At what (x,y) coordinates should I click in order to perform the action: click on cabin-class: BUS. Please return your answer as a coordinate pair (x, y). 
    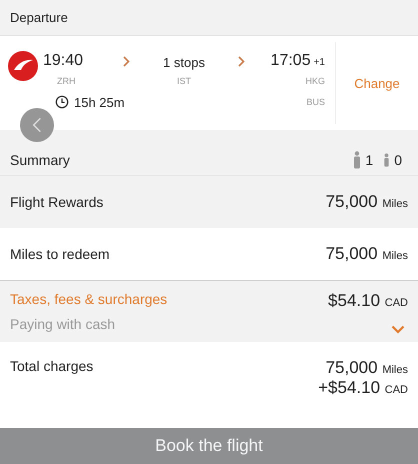
    Looking at the image, I should click on (315, 102).